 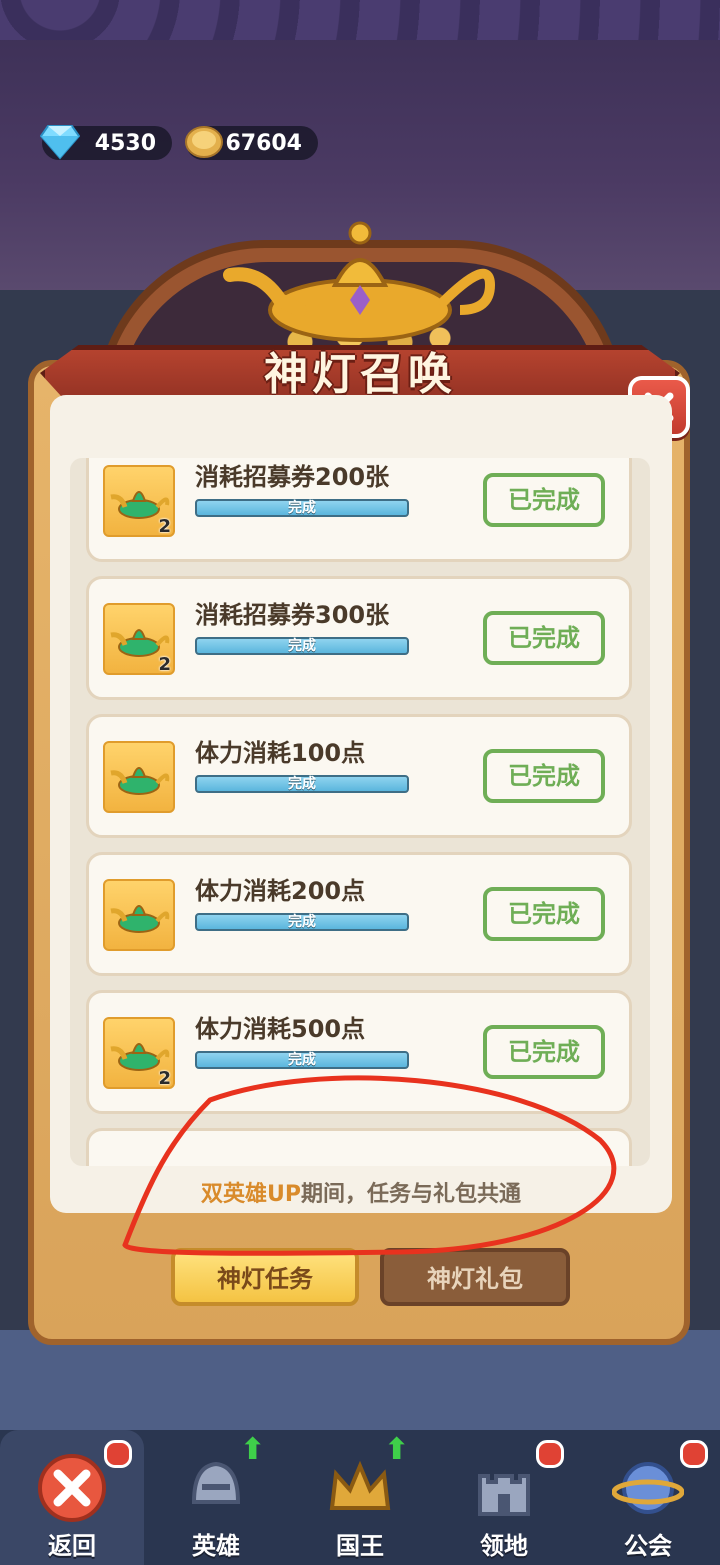 I want to click on nav-label: 国王, so click(x=360, y=1546).